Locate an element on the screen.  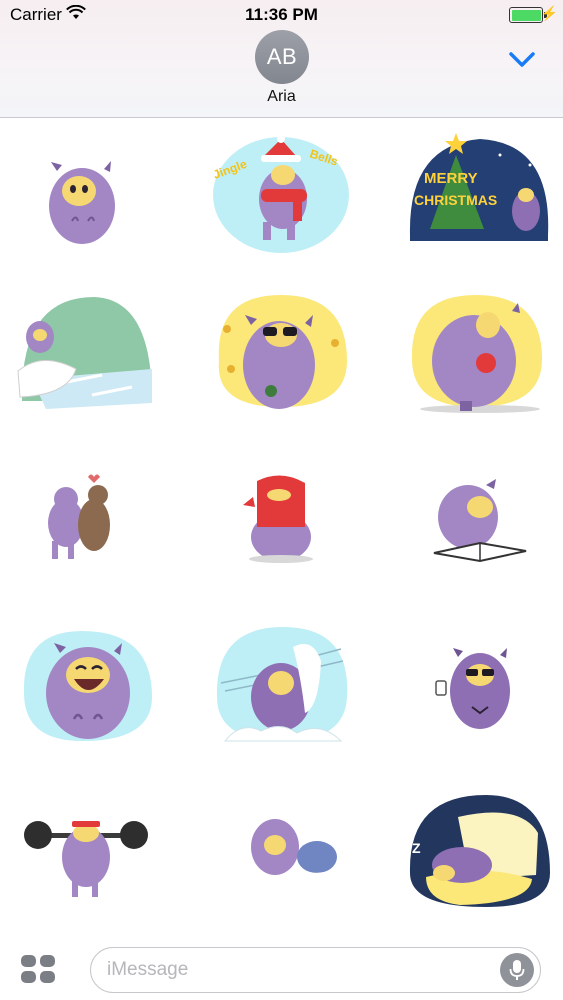
battery-fill is located at coordinates (526, 15).